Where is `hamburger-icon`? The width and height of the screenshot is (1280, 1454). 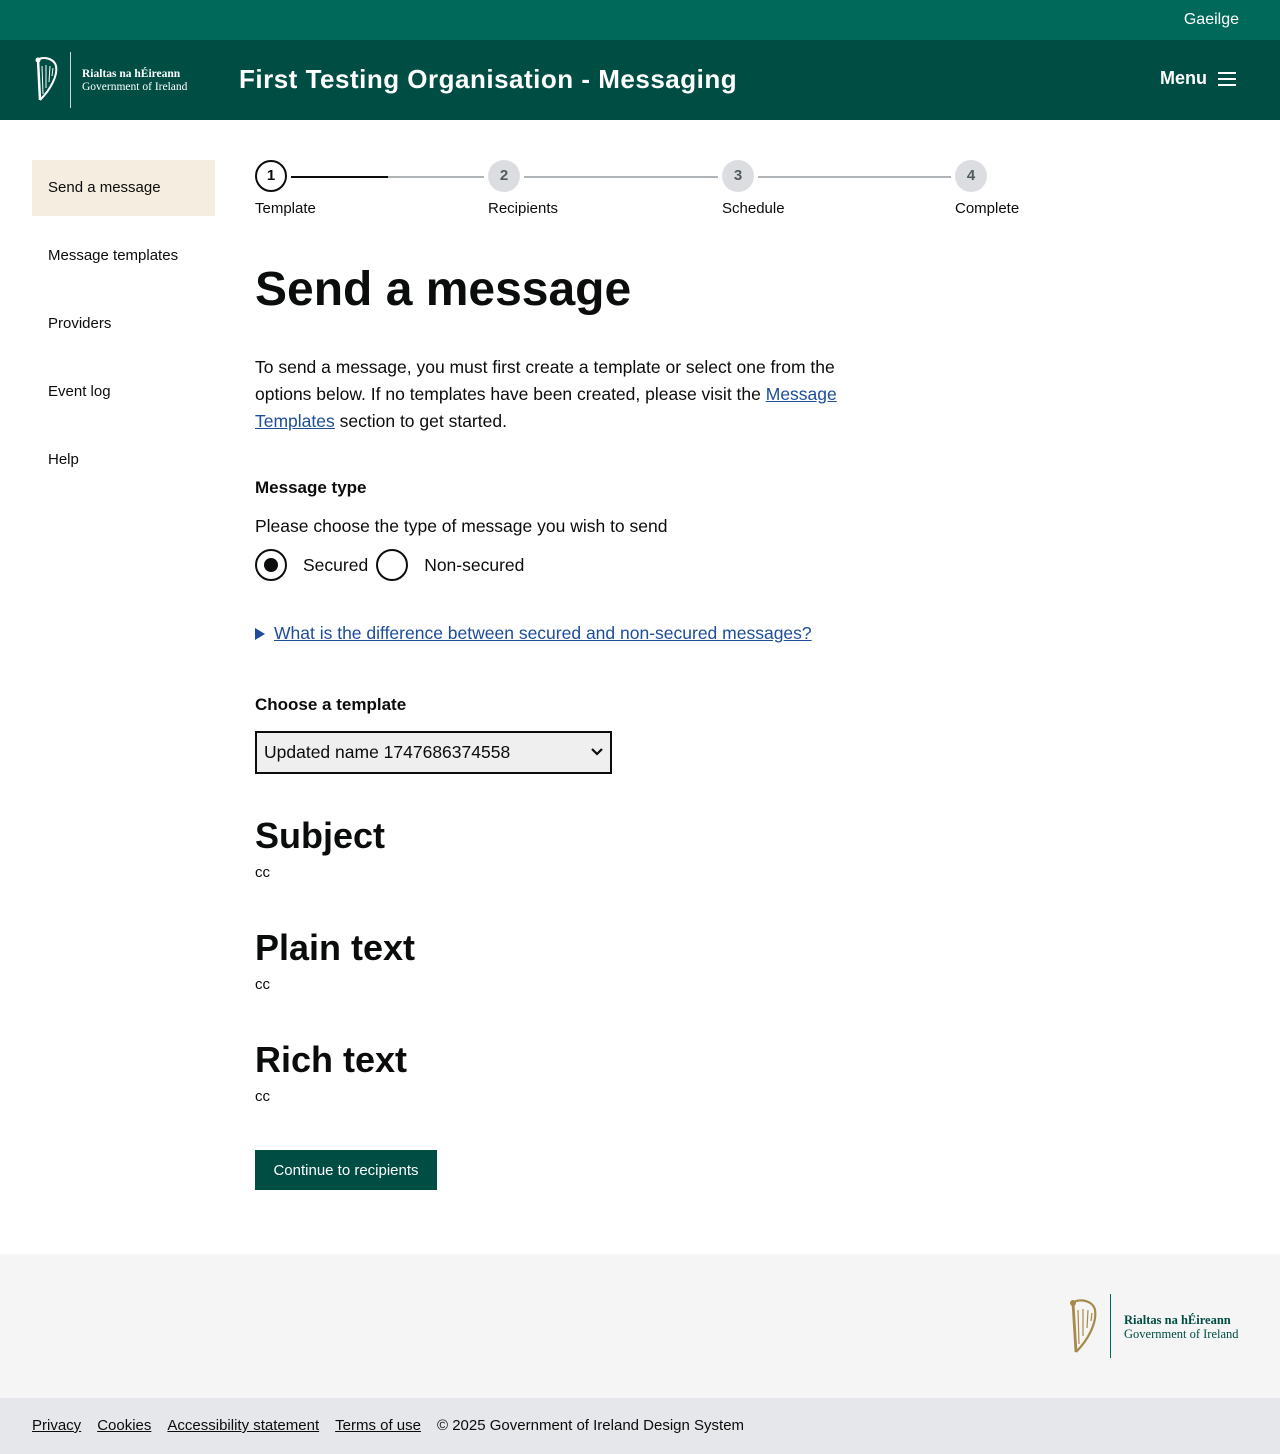 hamburger-icon is located at coordinates (1227, 78).